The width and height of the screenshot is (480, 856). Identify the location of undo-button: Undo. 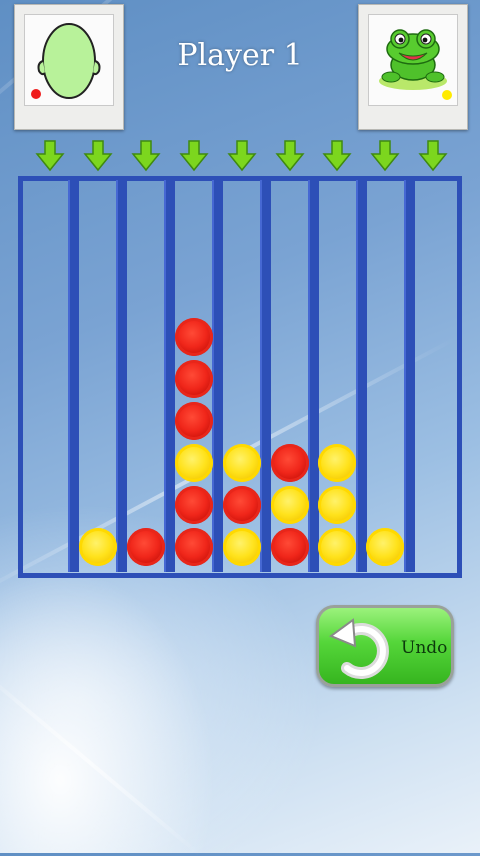
(385, 646).